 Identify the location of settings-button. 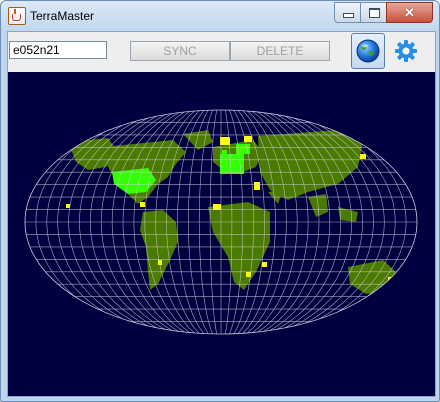
(406, 51).